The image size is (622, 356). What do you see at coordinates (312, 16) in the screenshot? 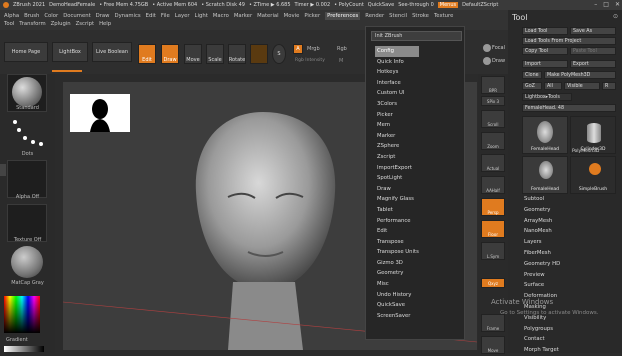
I see `menu-picker: Picker` at bounding box center [312, 16].